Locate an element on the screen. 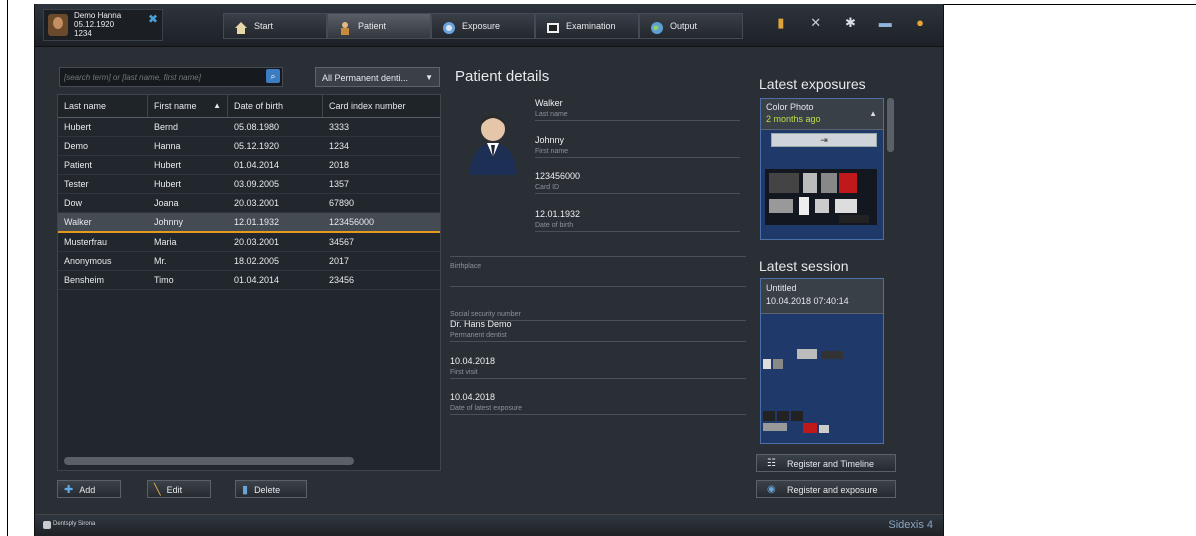  dentist-label: Permanent dentist is located at coordinates (478, 335).